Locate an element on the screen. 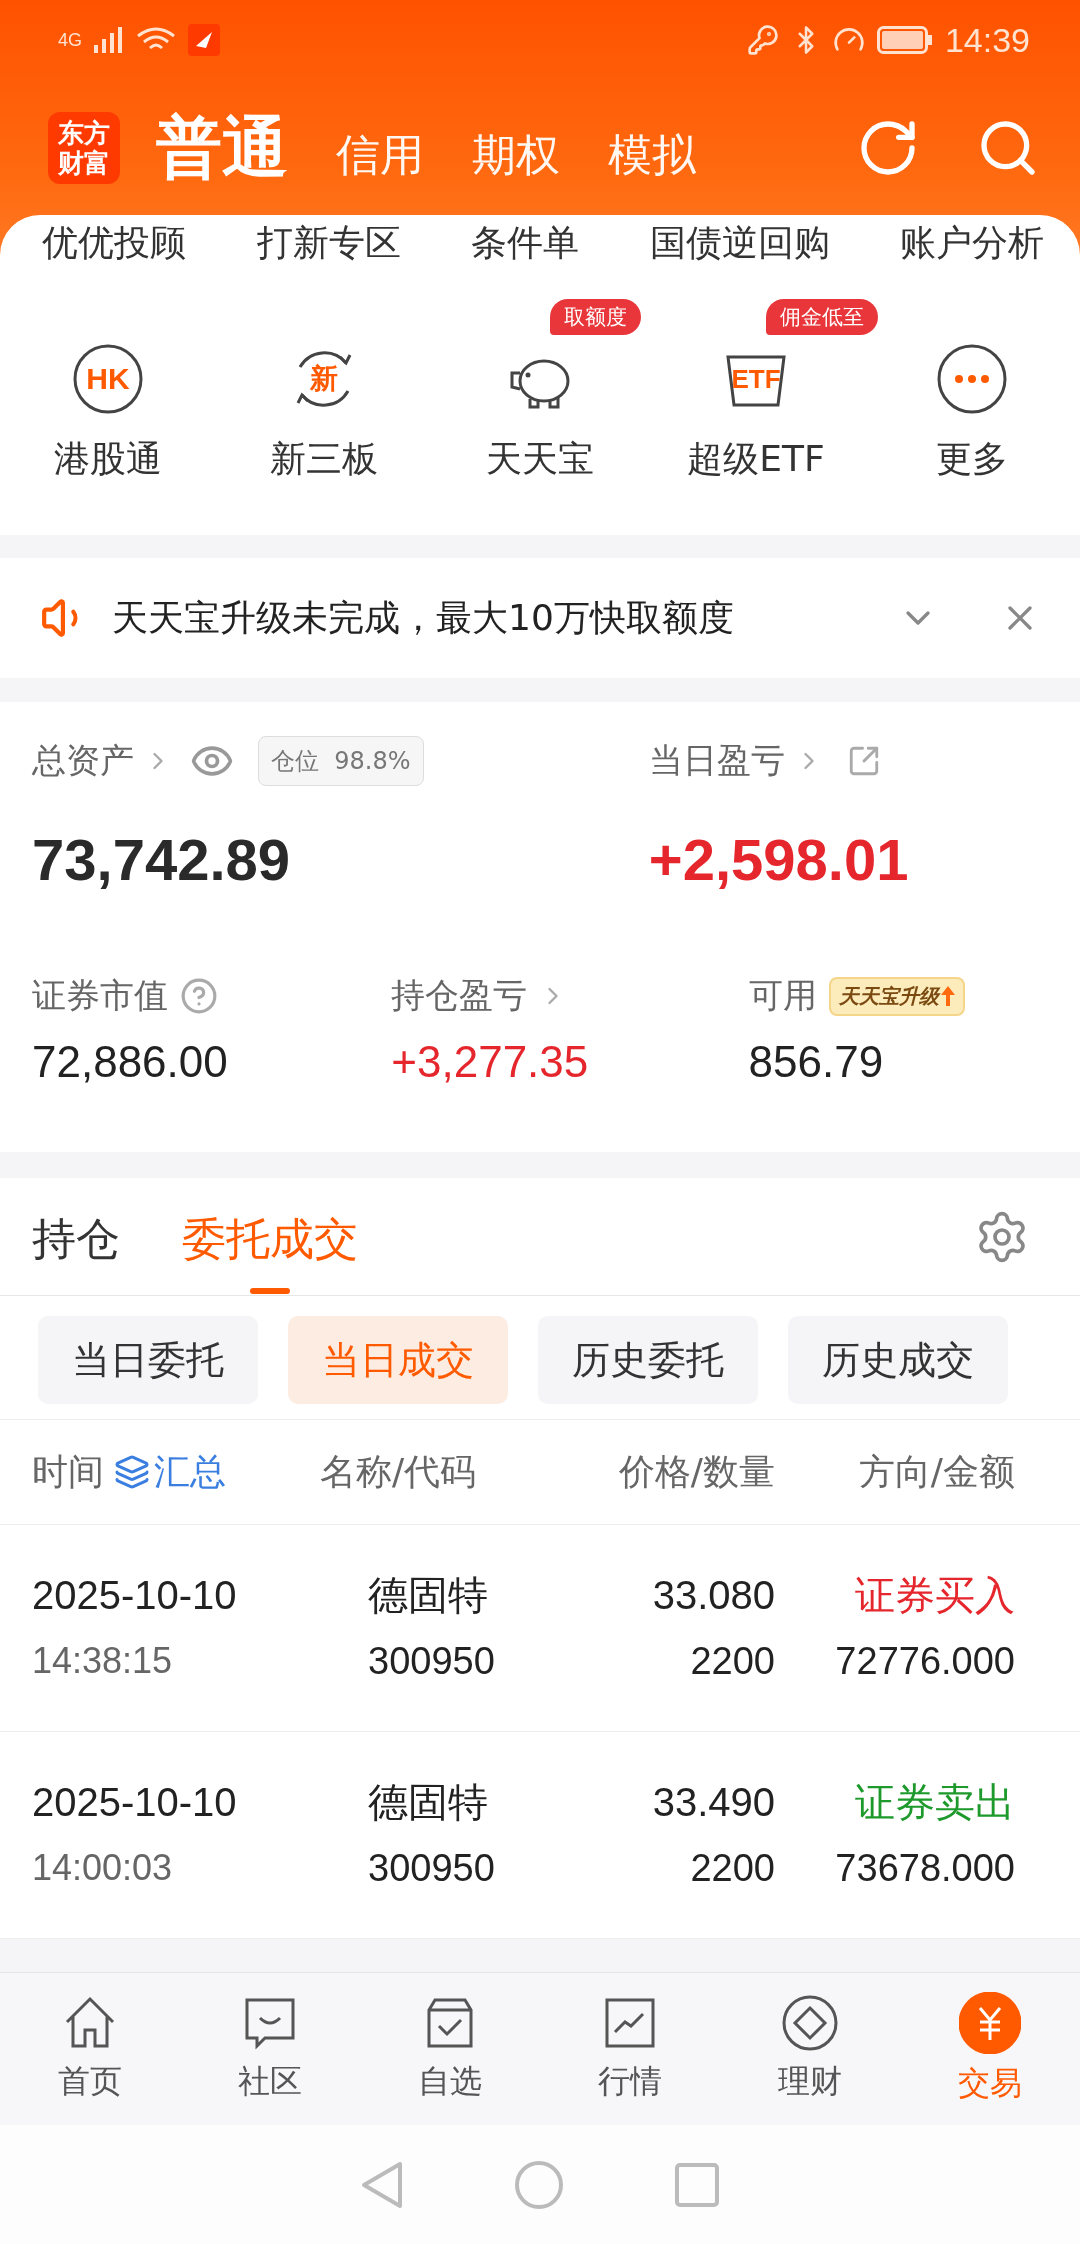  upgrade-badge: 天天宝升级 is located at coordinates (896, 996).